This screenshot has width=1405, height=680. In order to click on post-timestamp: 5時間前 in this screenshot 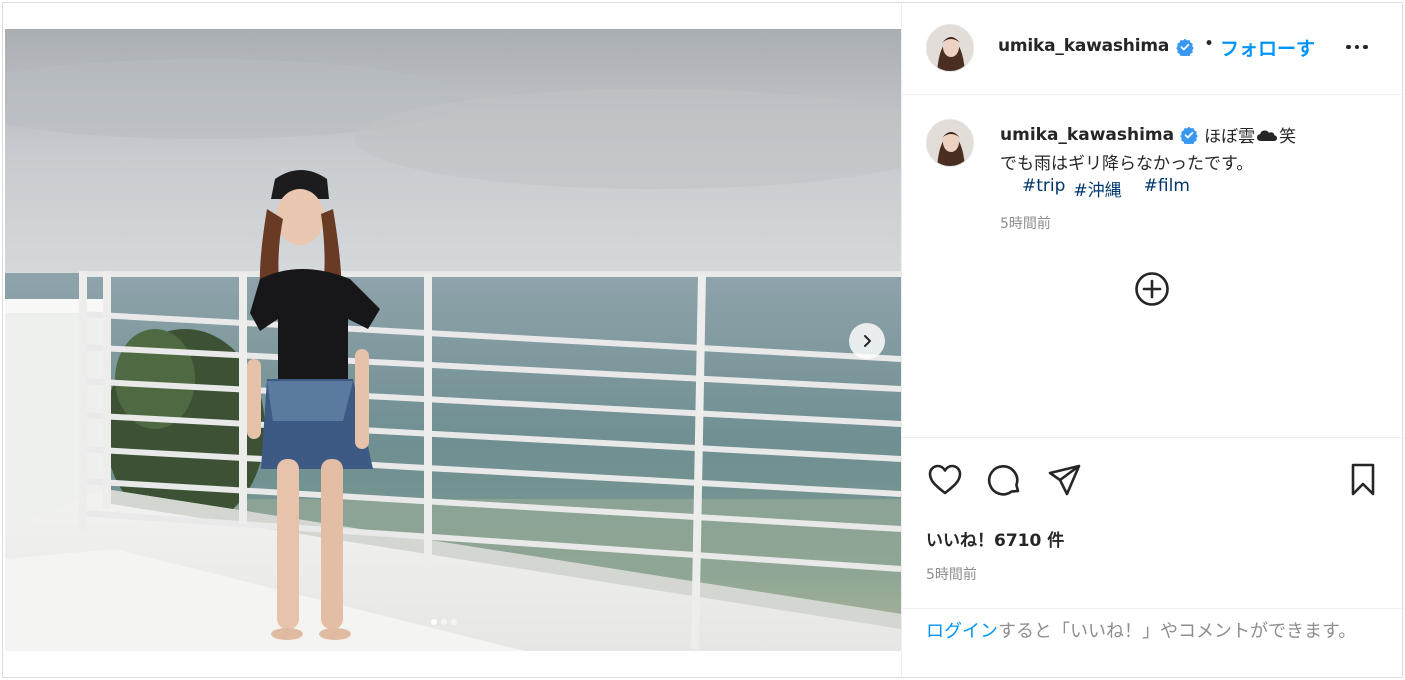, I will do `click(951, 575)`.